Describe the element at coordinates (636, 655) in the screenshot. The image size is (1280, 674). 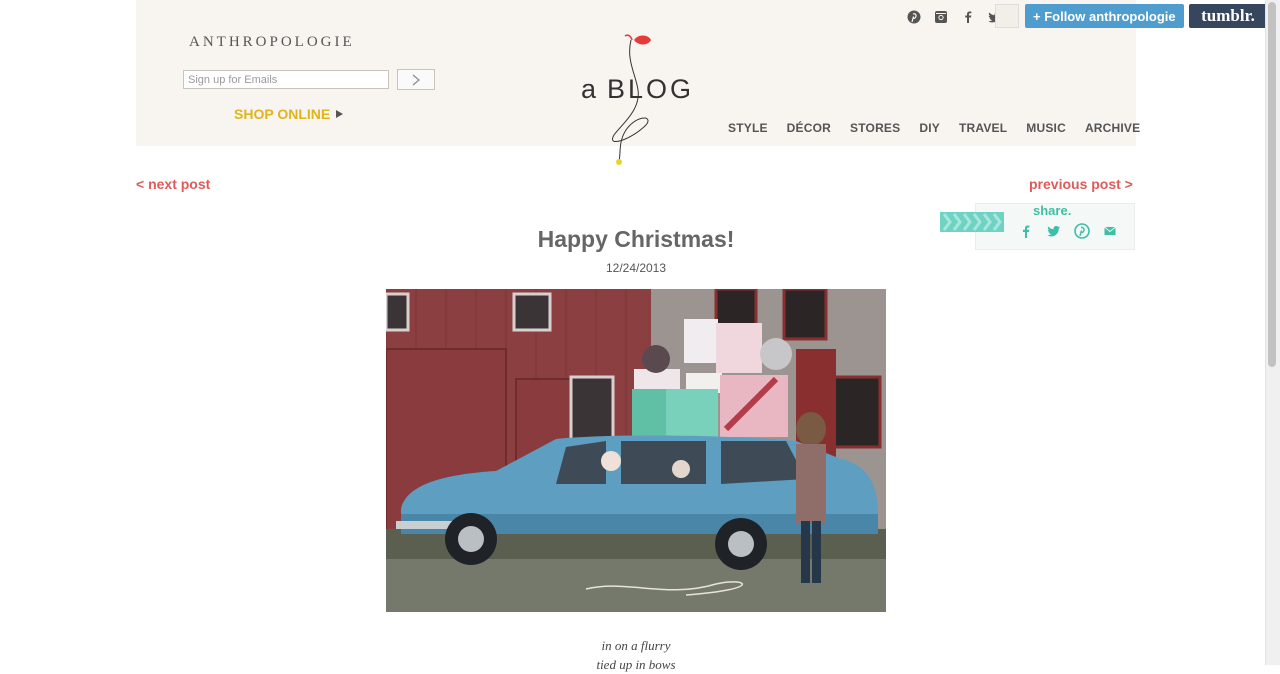
I see `post-poem: in on a flurry tied up in bows` at that location.